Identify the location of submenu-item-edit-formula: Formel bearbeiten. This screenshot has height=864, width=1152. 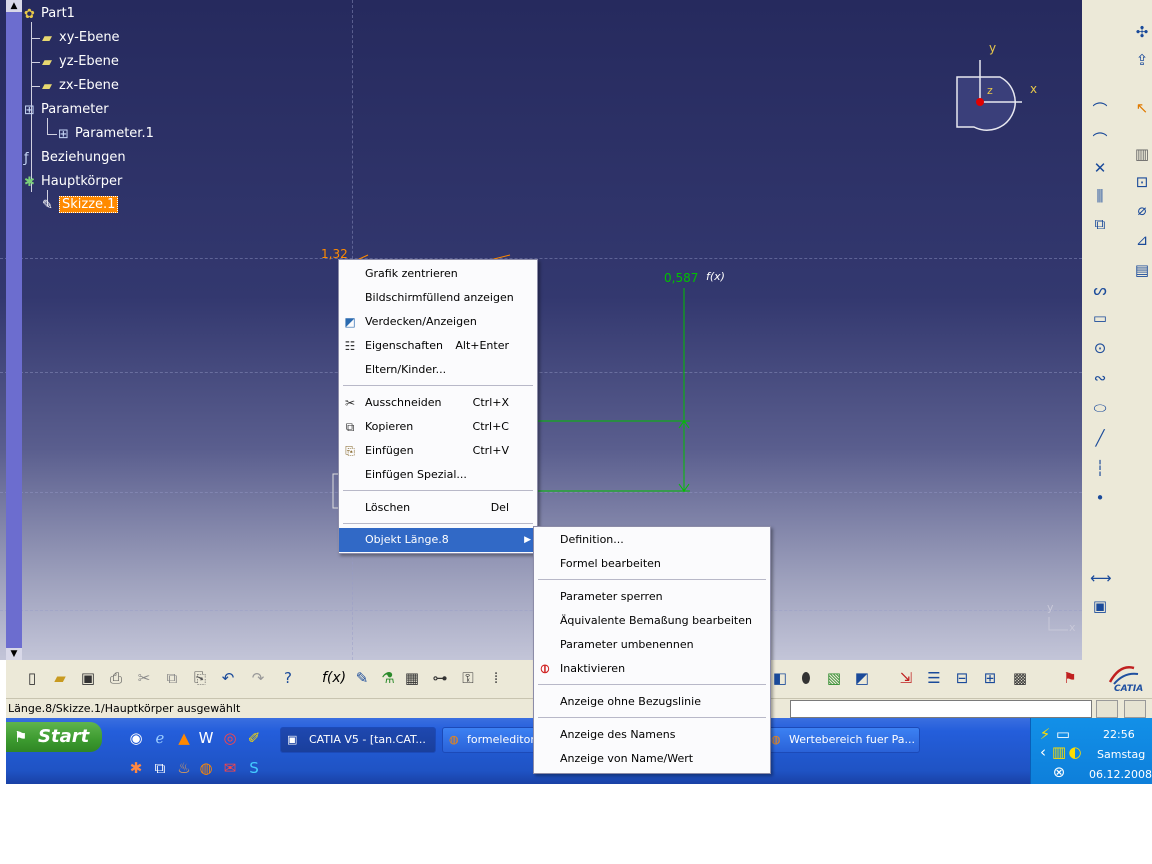
(652, 564).